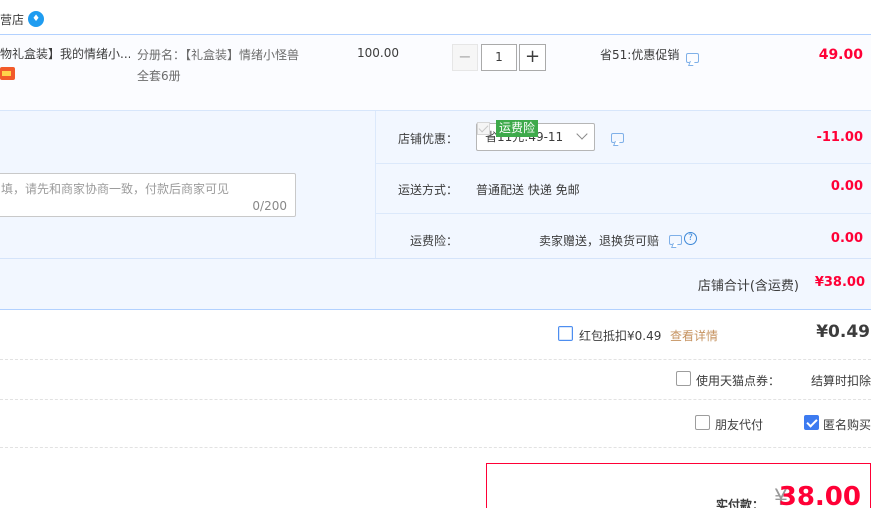  I want to click on shop-discount-label: 店铺优惠：, so click(427, 139).